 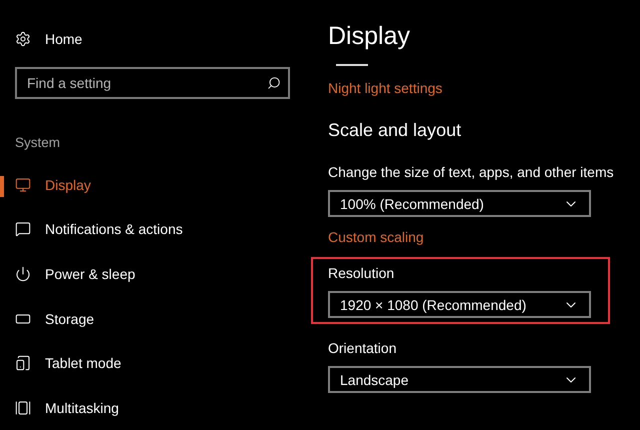 What do you see at coordinates (274, 83) in the screenshot?
I see `search-icon` at bounding box center [274, 83].